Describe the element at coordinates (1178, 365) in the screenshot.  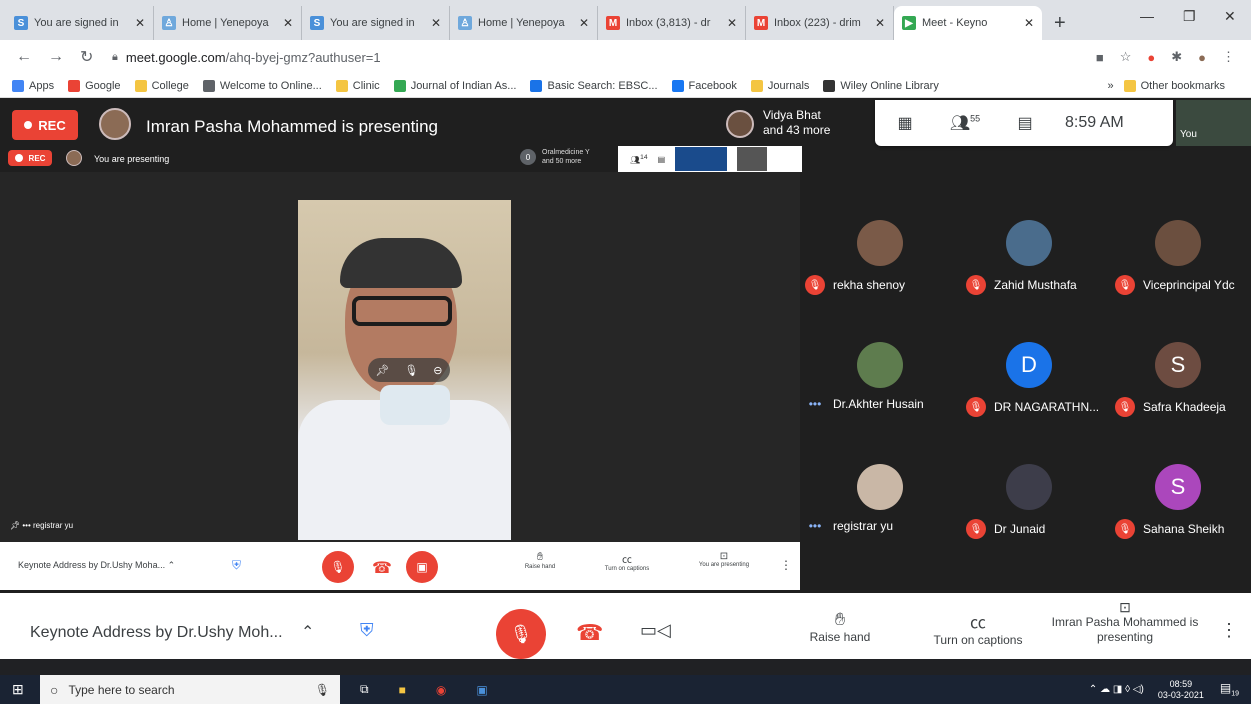
I see `participant-avatar: S` at that location.